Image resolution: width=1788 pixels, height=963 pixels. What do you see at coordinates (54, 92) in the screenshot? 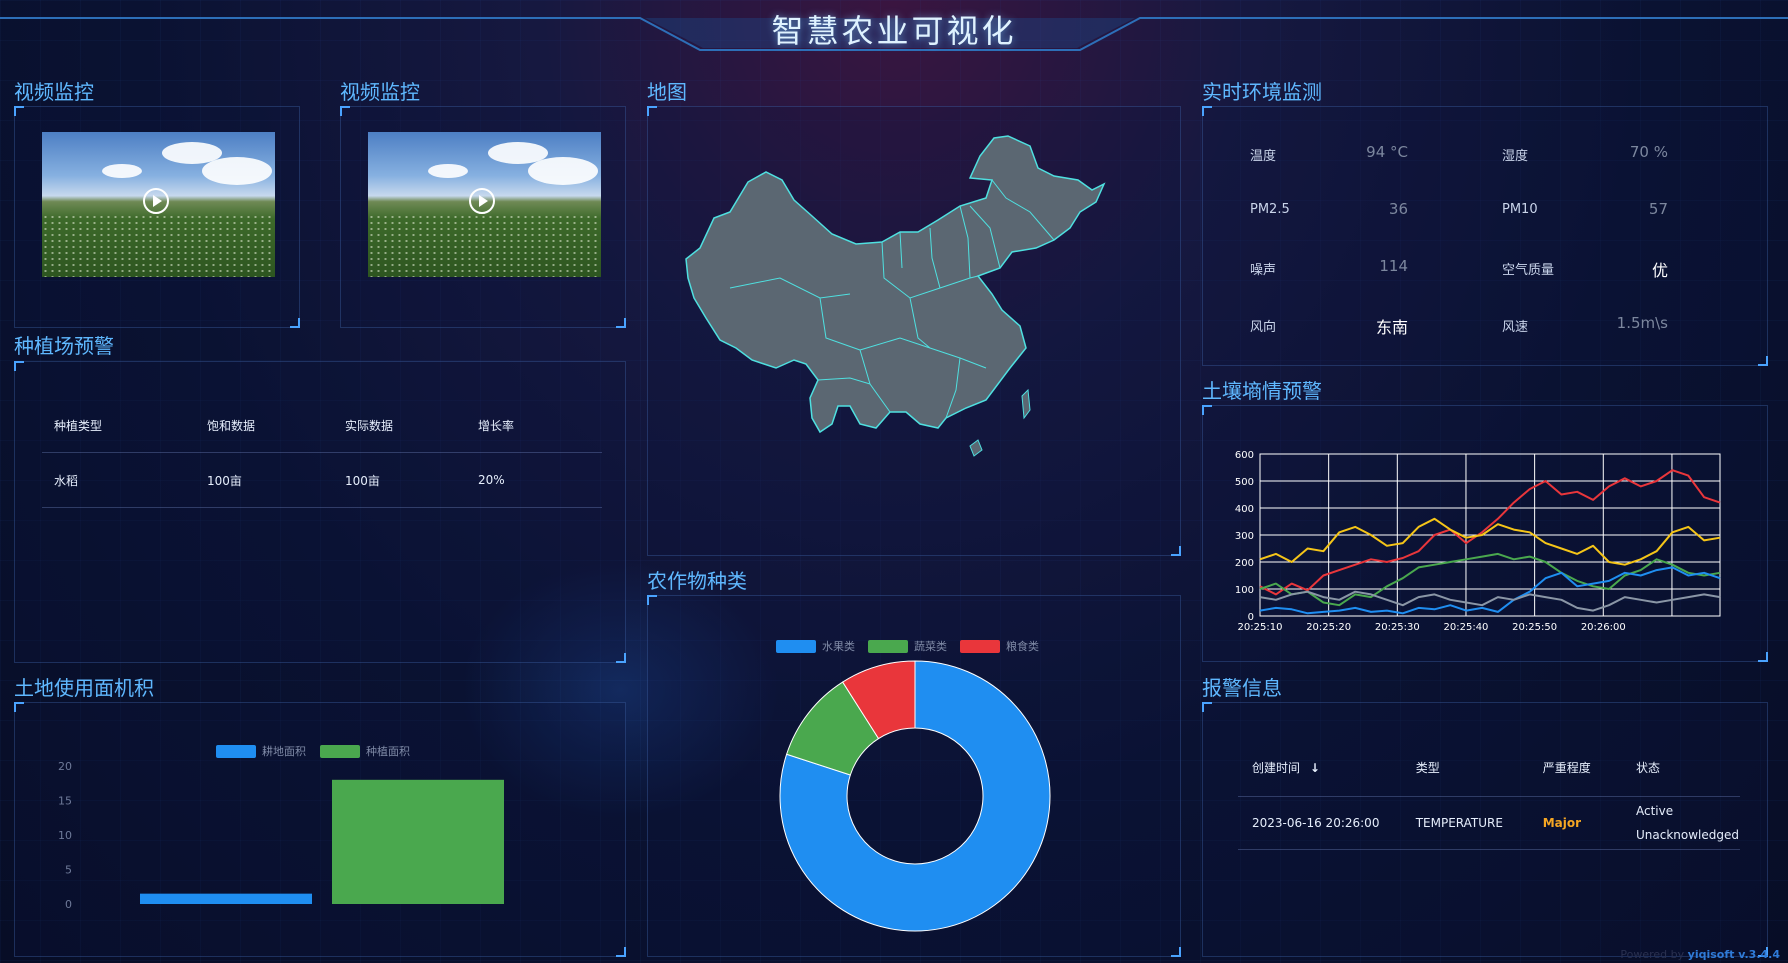
I see `panel-title-video1: 视频监控` at bounding box center [54, 92].